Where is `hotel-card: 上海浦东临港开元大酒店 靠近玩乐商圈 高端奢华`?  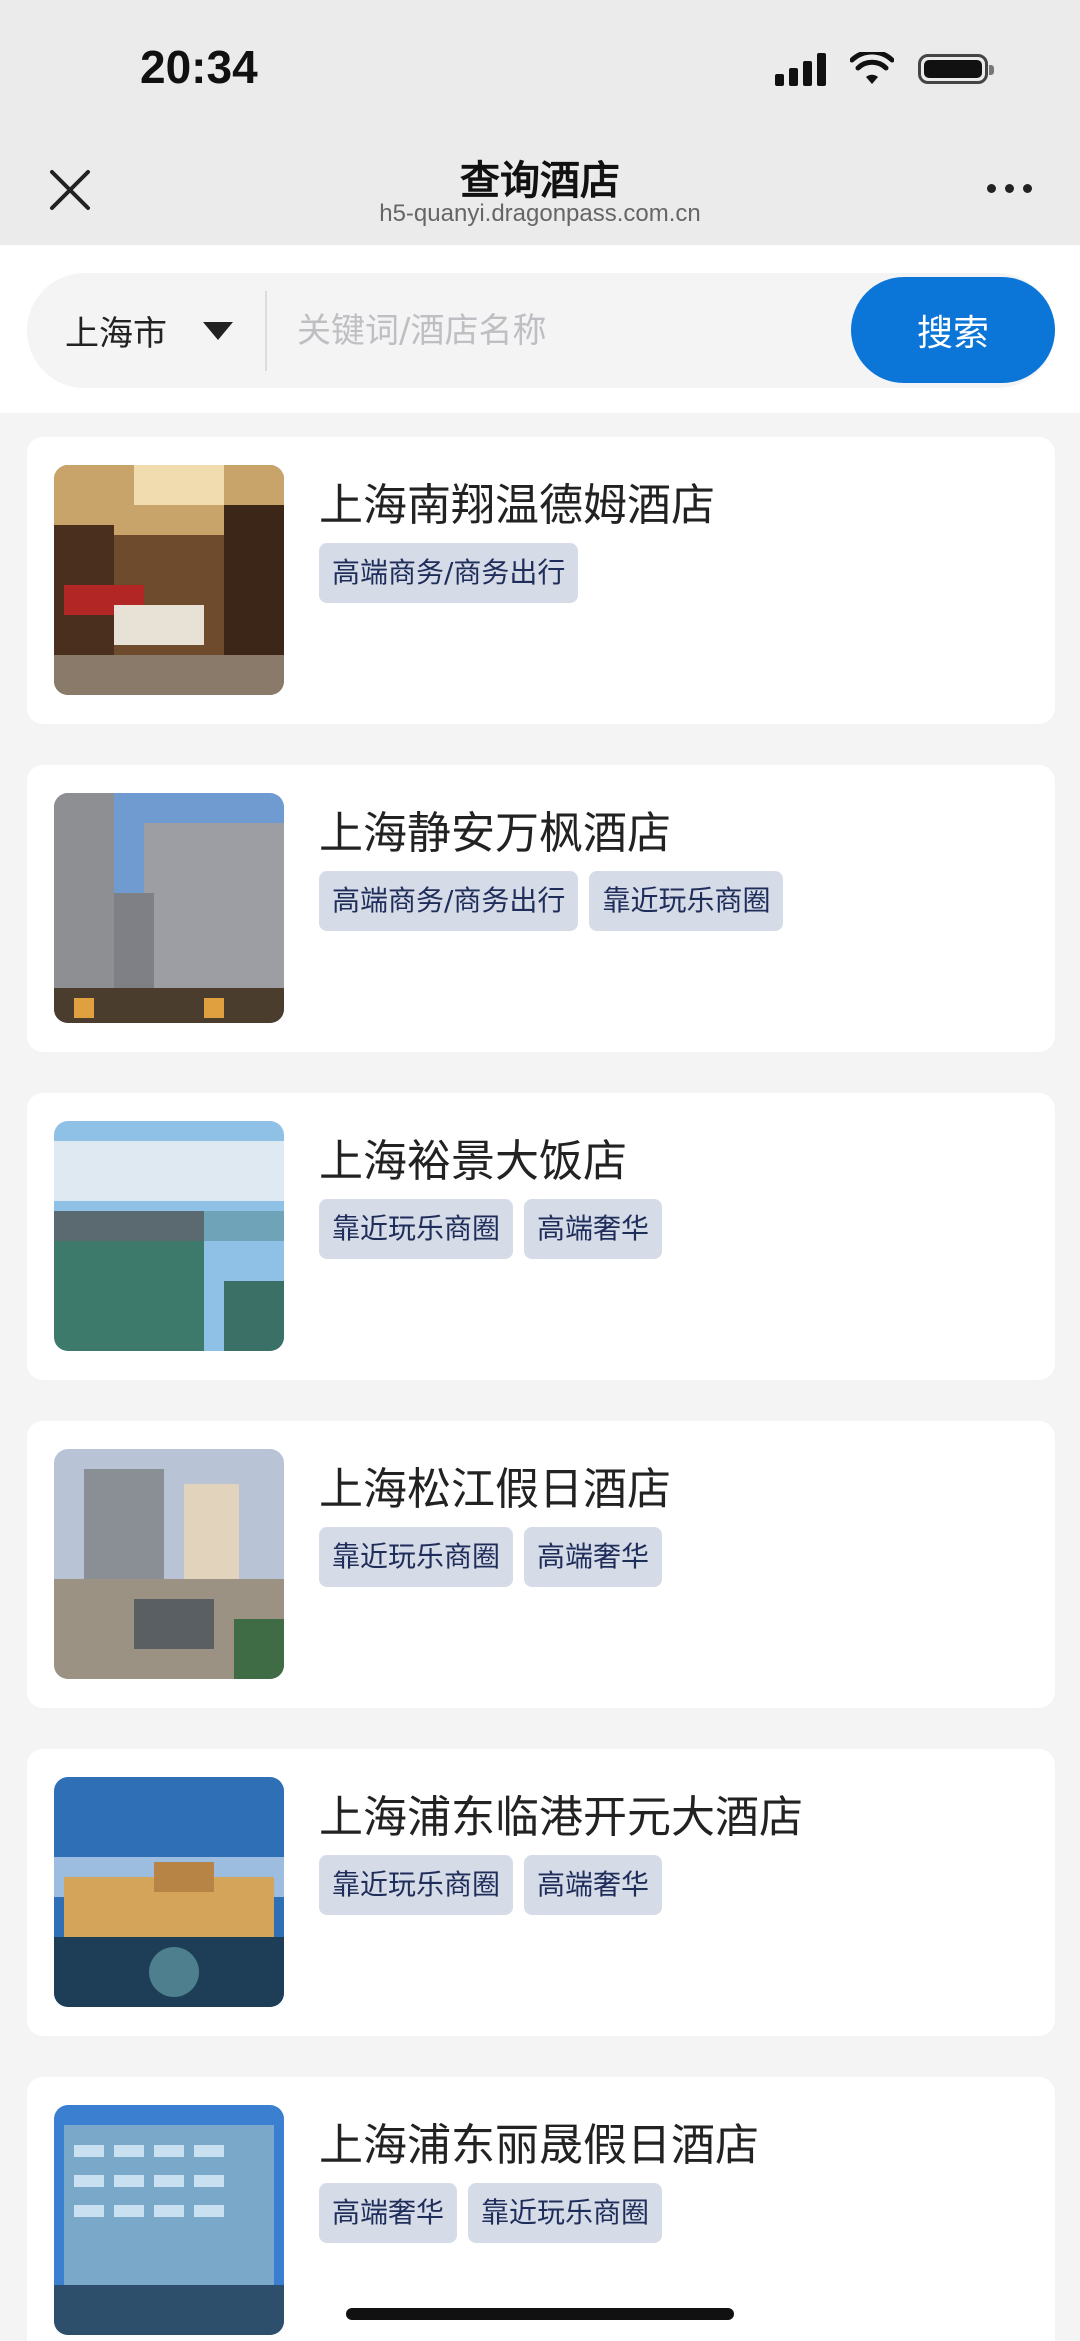 hotel-card: 上海浦东临港开元大酒店 靠近玩乐商圈 高端奢华 is located at coordinates (541, 1892).